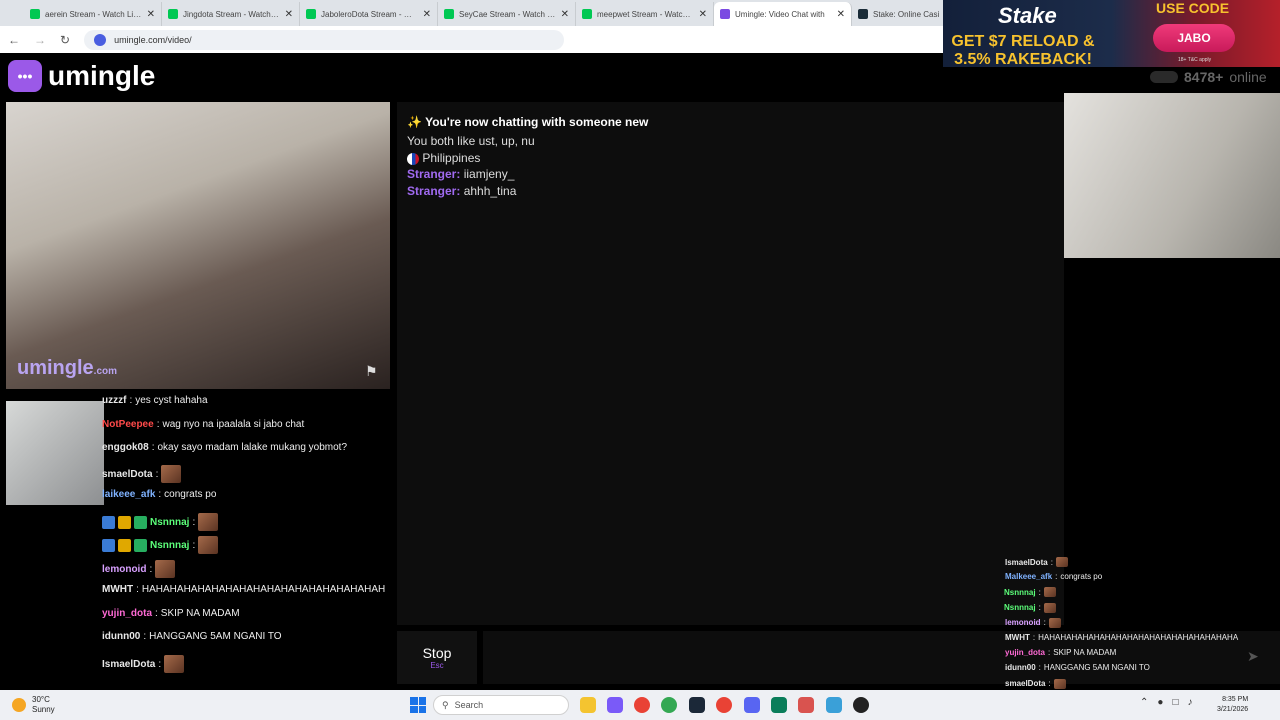 The image size is (1280, 720). I want to click on mic-icon: ●, so click(1160, 702).